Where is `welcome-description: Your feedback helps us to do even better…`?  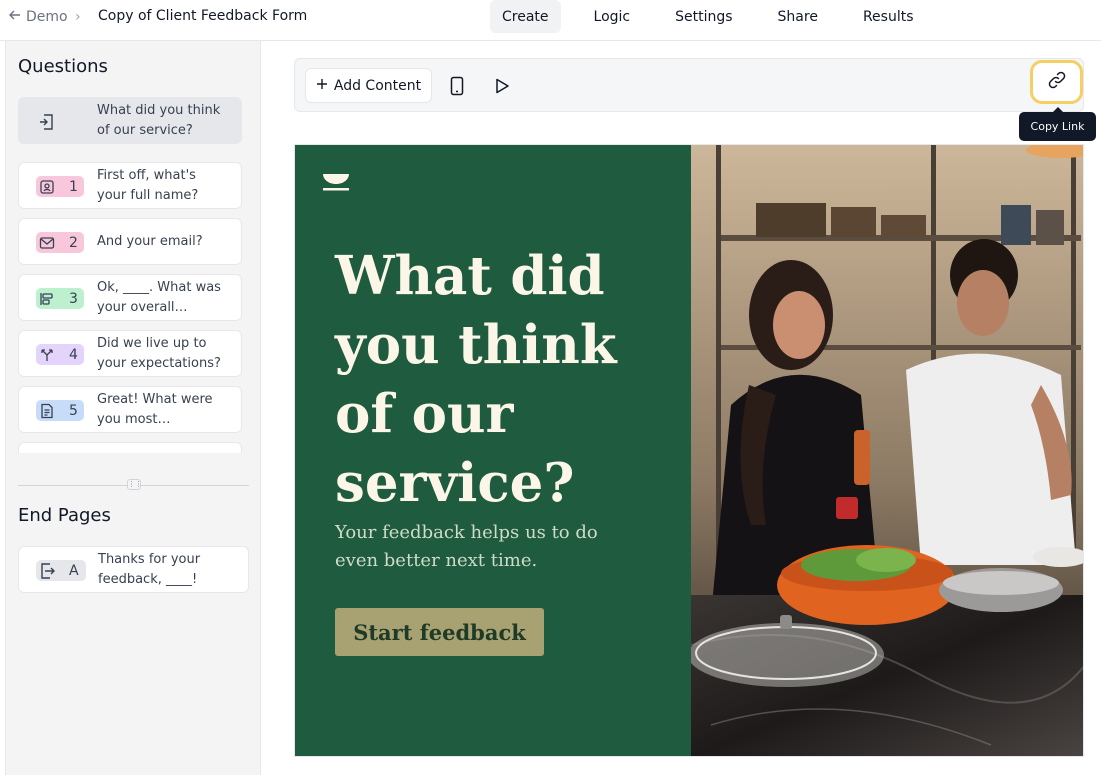
welcome-description: Your feedback helps us to do even better… is located at coordinates (466, 546).